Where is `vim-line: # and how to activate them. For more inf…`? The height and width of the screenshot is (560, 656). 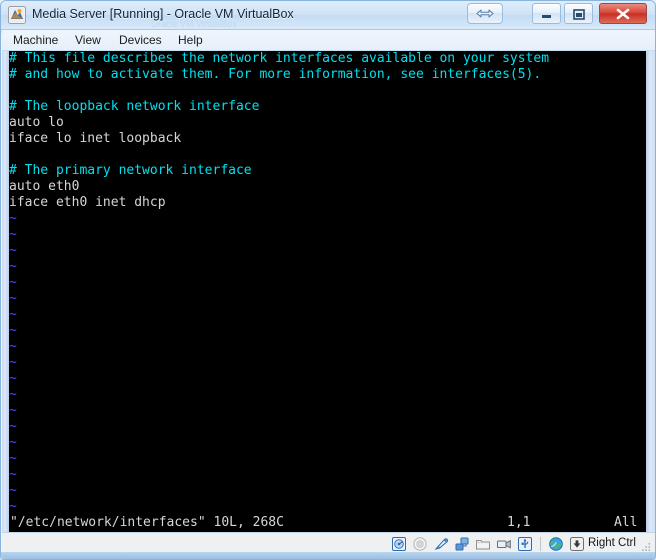 vim-line: # and how to activate them. For more inf… is located at coordinates (279, 75).